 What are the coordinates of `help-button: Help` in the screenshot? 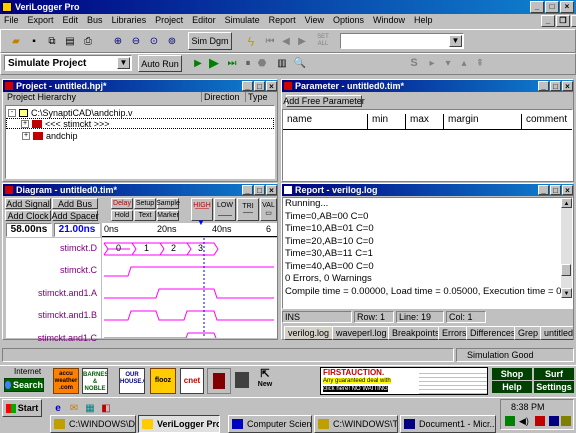 It's located at (512, 387).